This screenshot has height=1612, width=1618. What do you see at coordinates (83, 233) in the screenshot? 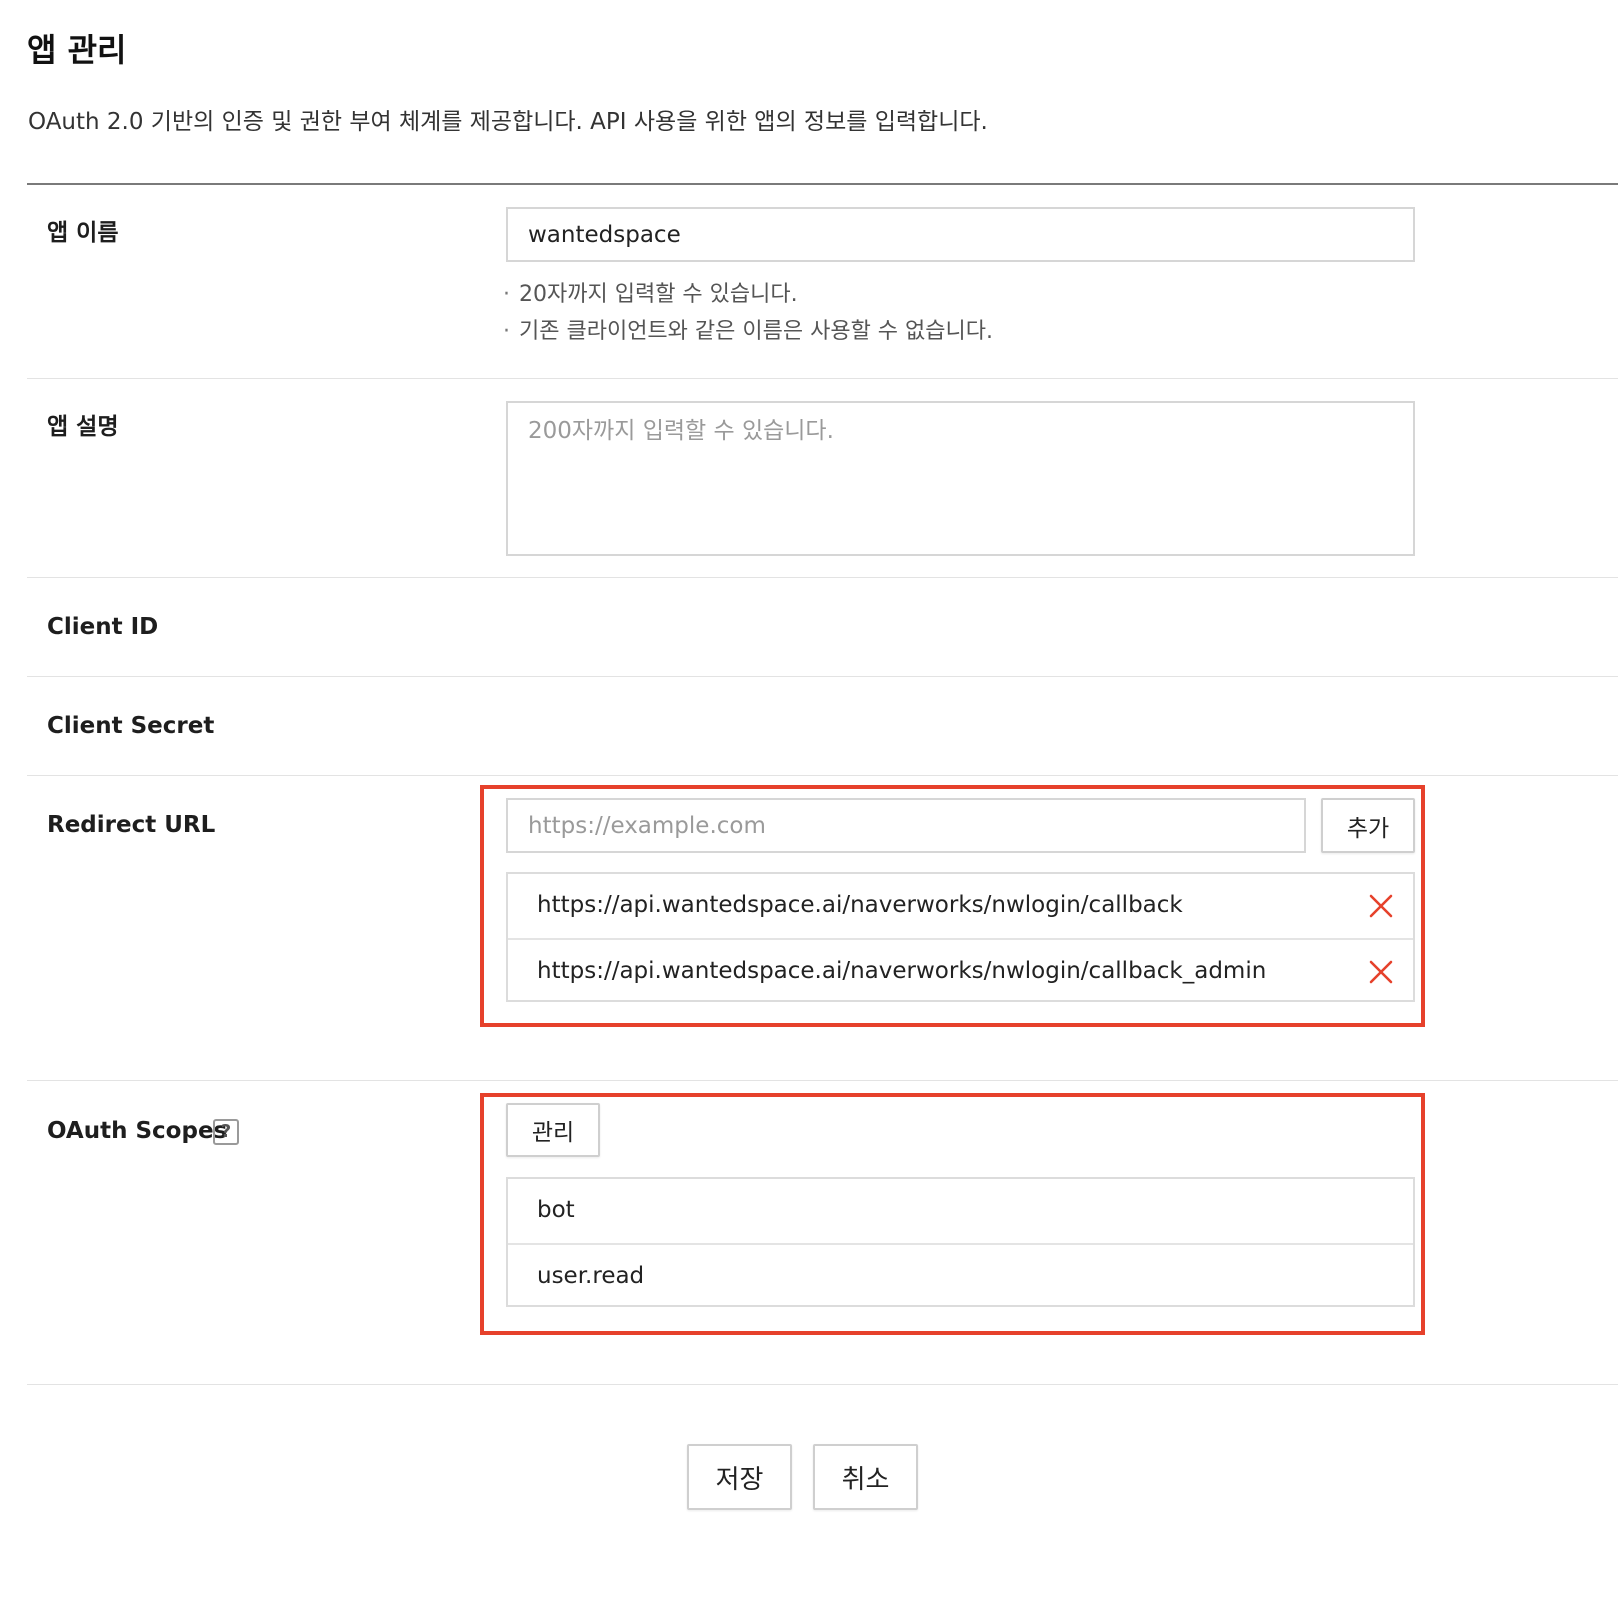
I see `app-name-label: 앱 이름` at bounding box center [83, 233].